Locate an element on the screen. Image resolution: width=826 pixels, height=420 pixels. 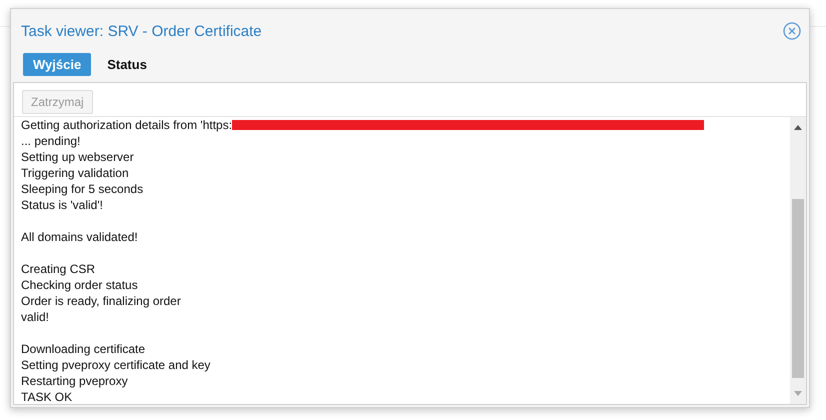
tab: Wyjście is located at coordinates (57, 64).